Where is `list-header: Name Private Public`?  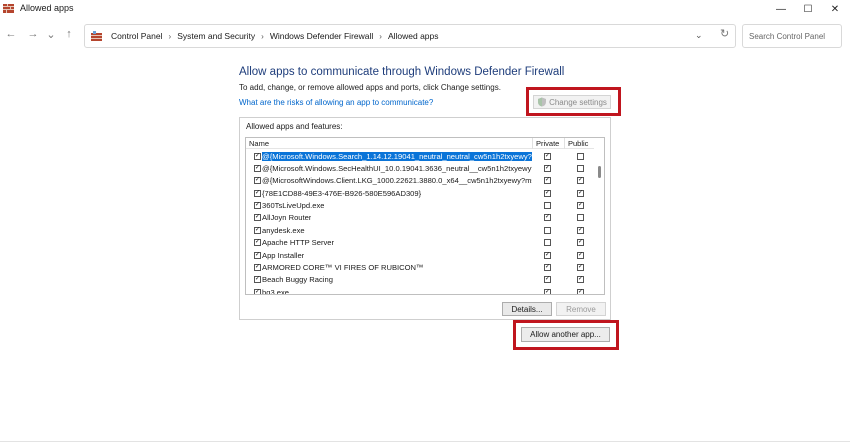 list-header: Name Private Public is located at coordinates (420, 143).